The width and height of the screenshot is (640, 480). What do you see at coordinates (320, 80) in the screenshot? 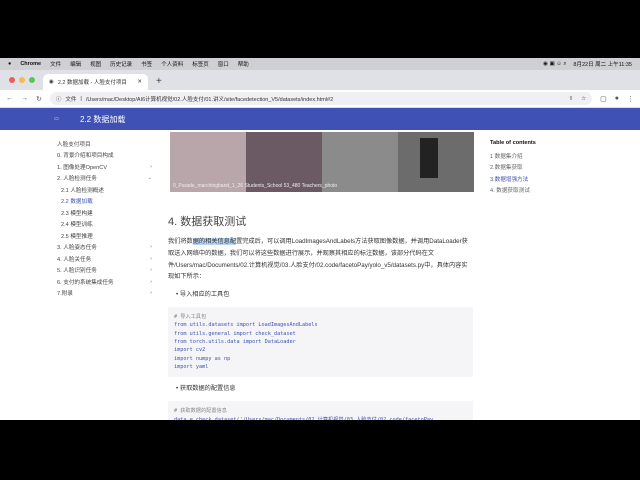
I see `tab-bar: ◉ 2.2 数据加载 - 人脸支付项目 ✕ +` at bounding box center [320, 80].